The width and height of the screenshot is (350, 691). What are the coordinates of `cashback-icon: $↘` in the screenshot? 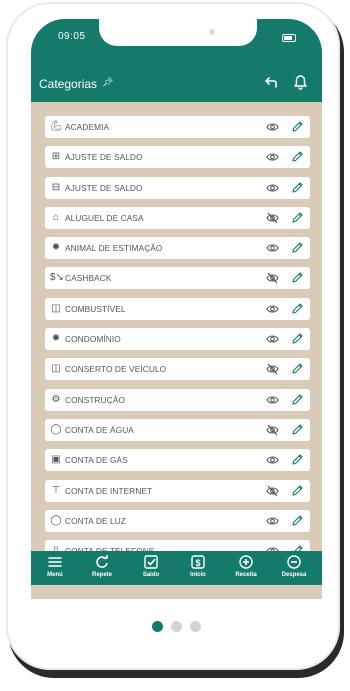 It's located at (57, 278).